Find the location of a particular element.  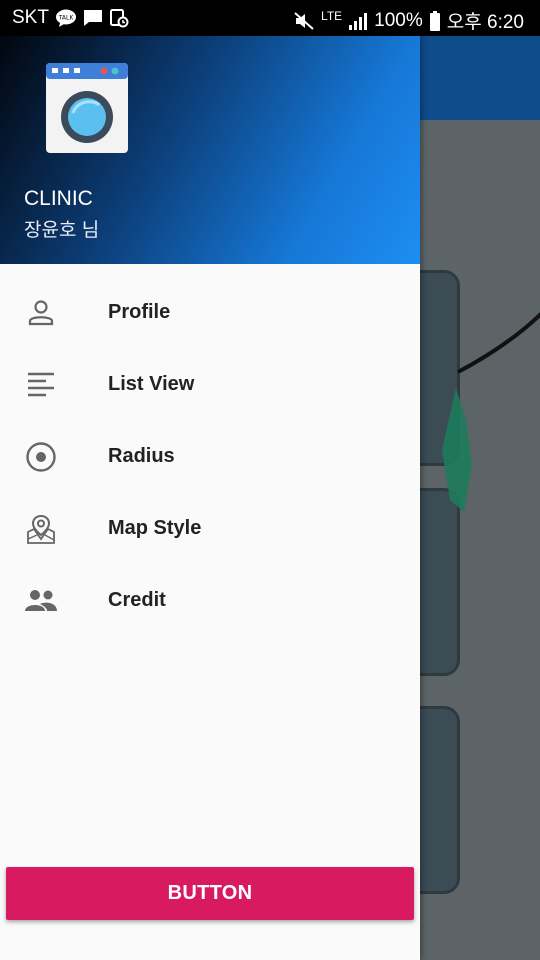

menu-item-label: Radius is located at coordinates (141, 456).